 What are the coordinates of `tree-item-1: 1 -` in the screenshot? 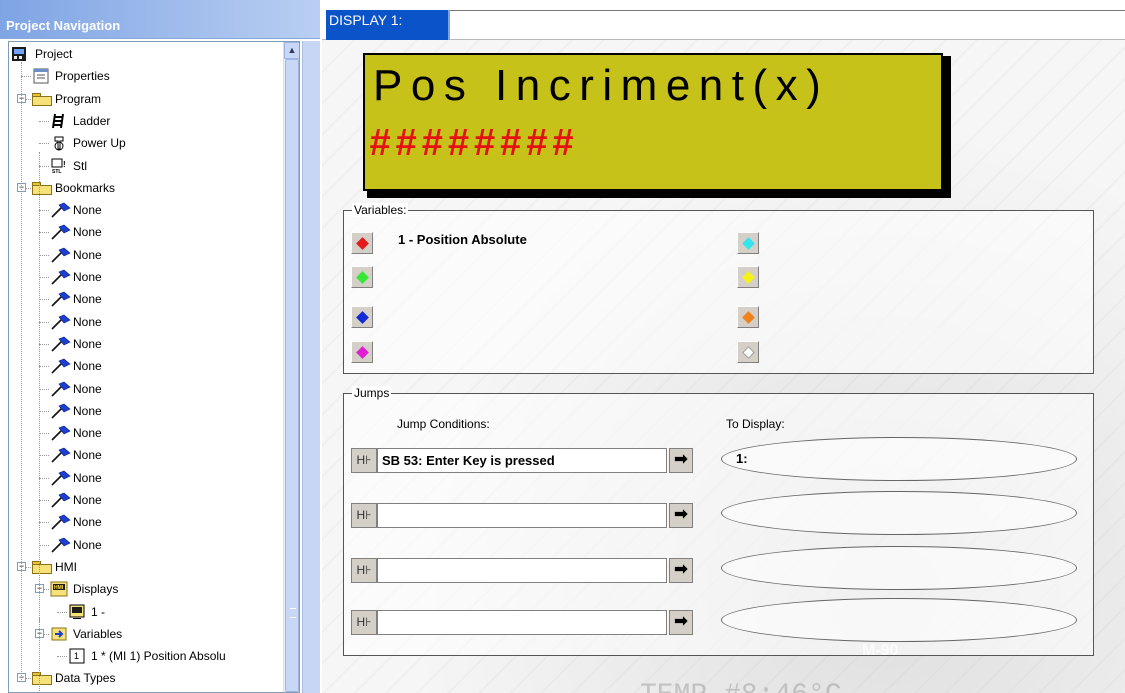 It's located at (144, 612).